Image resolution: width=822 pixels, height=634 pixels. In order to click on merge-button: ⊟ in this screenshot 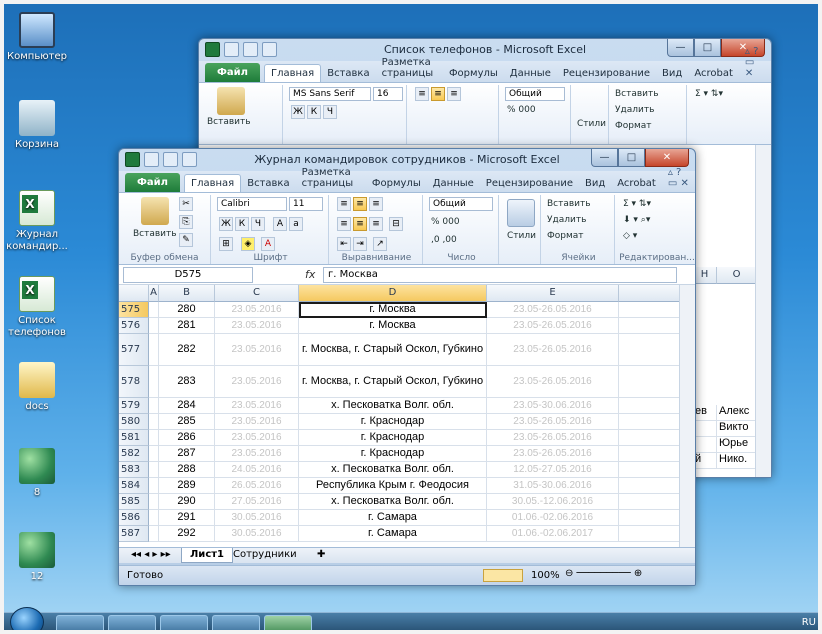, I will do `click(396, 224)`.